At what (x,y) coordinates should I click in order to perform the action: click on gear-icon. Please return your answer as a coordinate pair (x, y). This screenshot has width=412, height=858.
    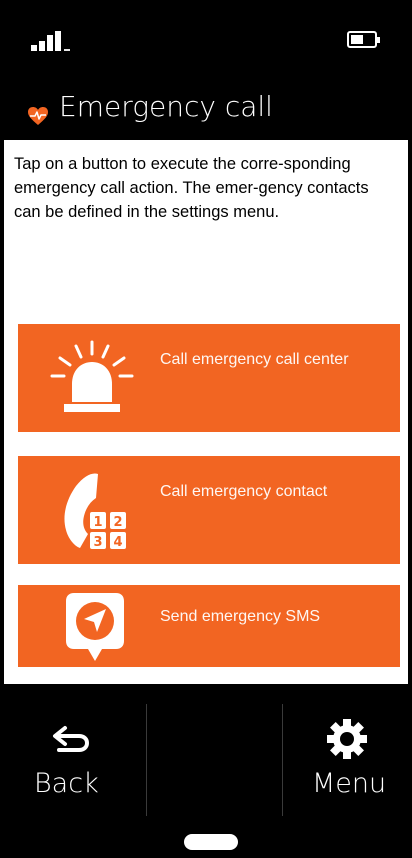
    Looking at the image, I should click on (347, 739).